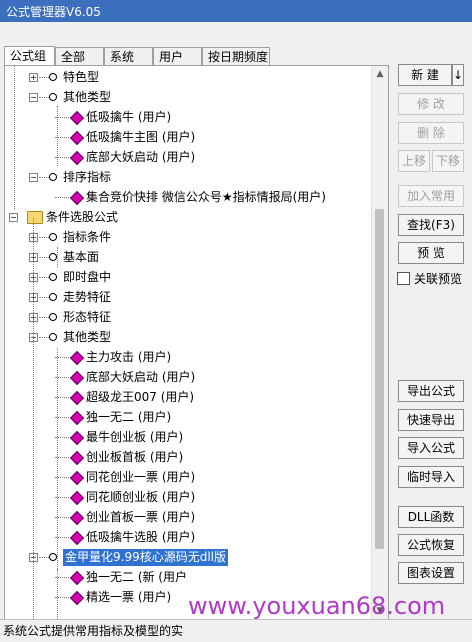 Image resolution: width=472 pixels, height=642 pixels. I want to click on tree-formula-item: 低吸擒牛主图 (用户), so click(188, 138).